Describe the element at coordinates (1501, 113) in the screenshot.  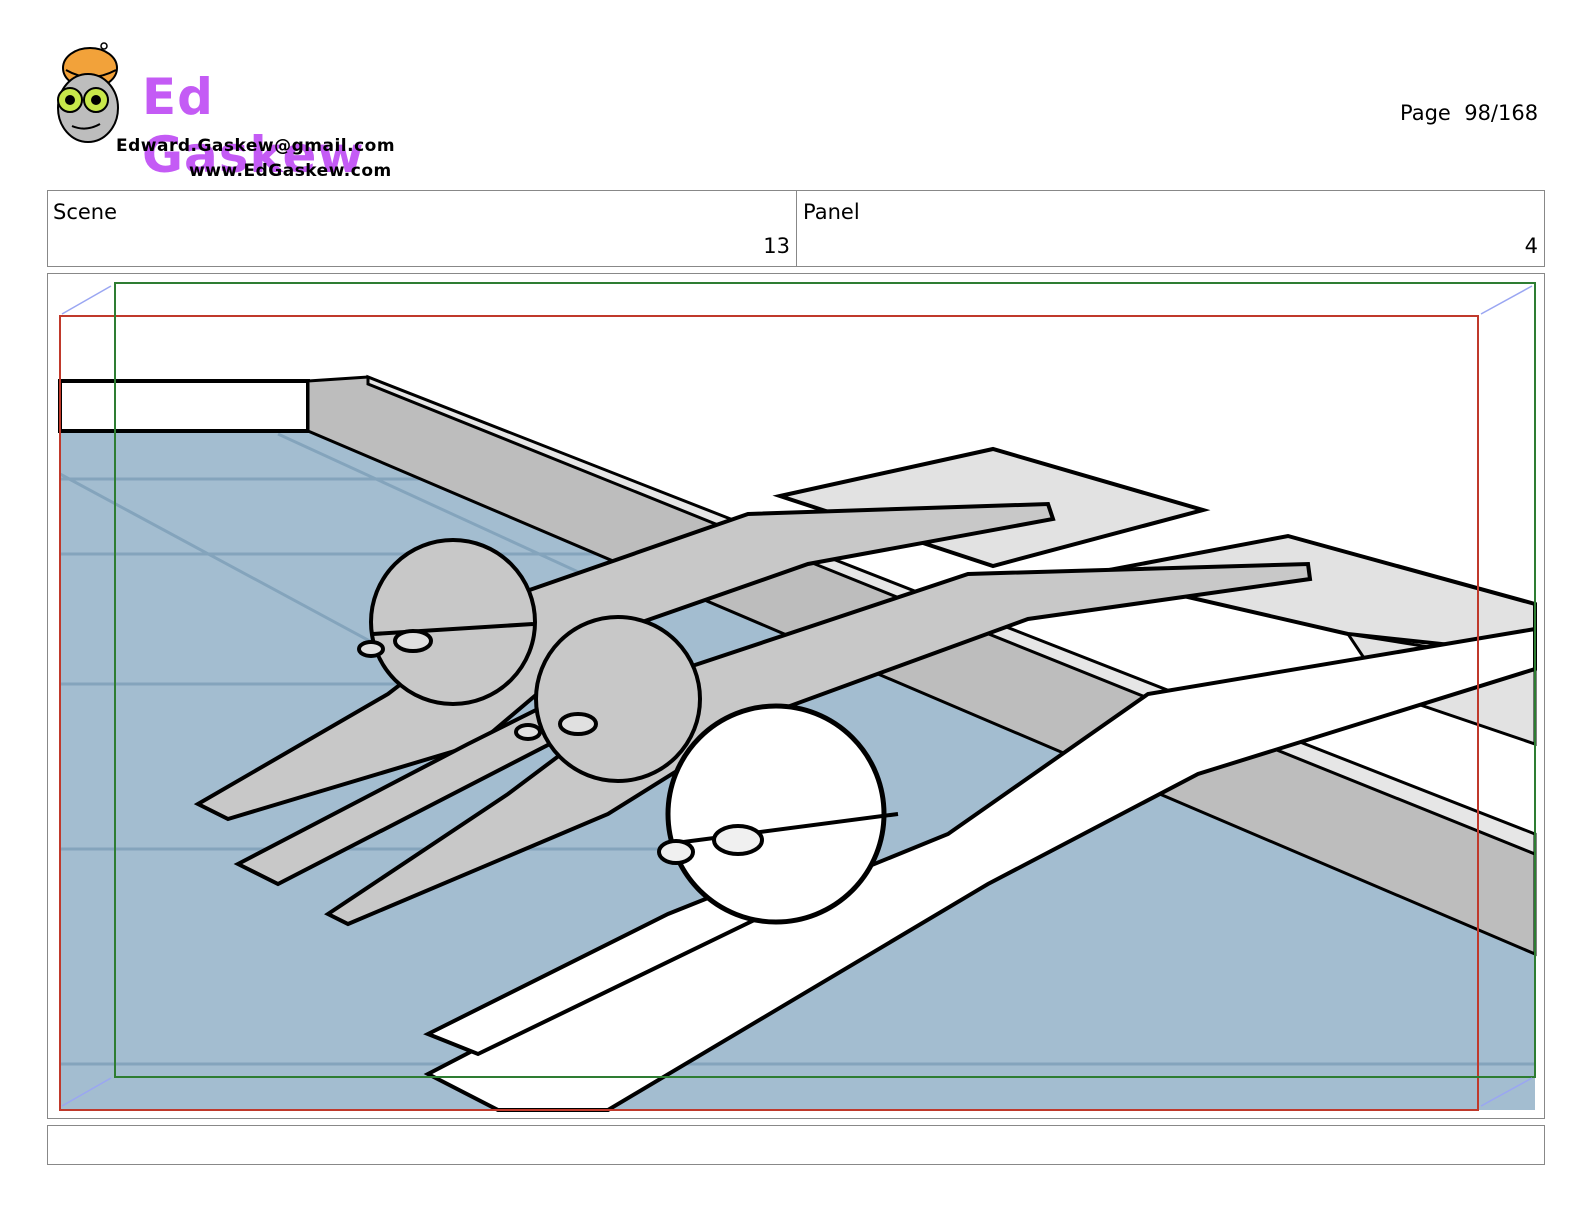
I see `page-number: 98/168` at that location.